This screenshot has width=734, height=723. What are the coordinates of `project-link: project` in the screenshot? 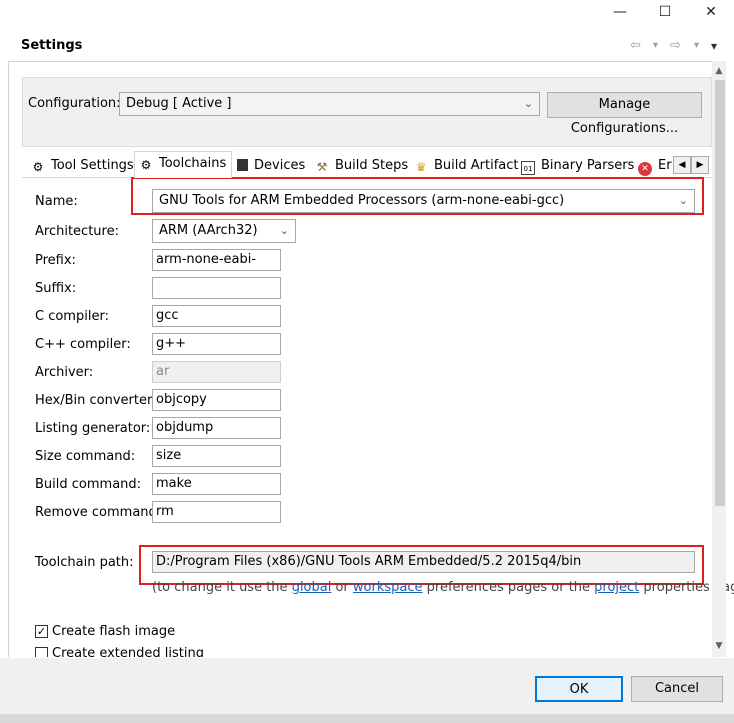 It's located at (616, 587).